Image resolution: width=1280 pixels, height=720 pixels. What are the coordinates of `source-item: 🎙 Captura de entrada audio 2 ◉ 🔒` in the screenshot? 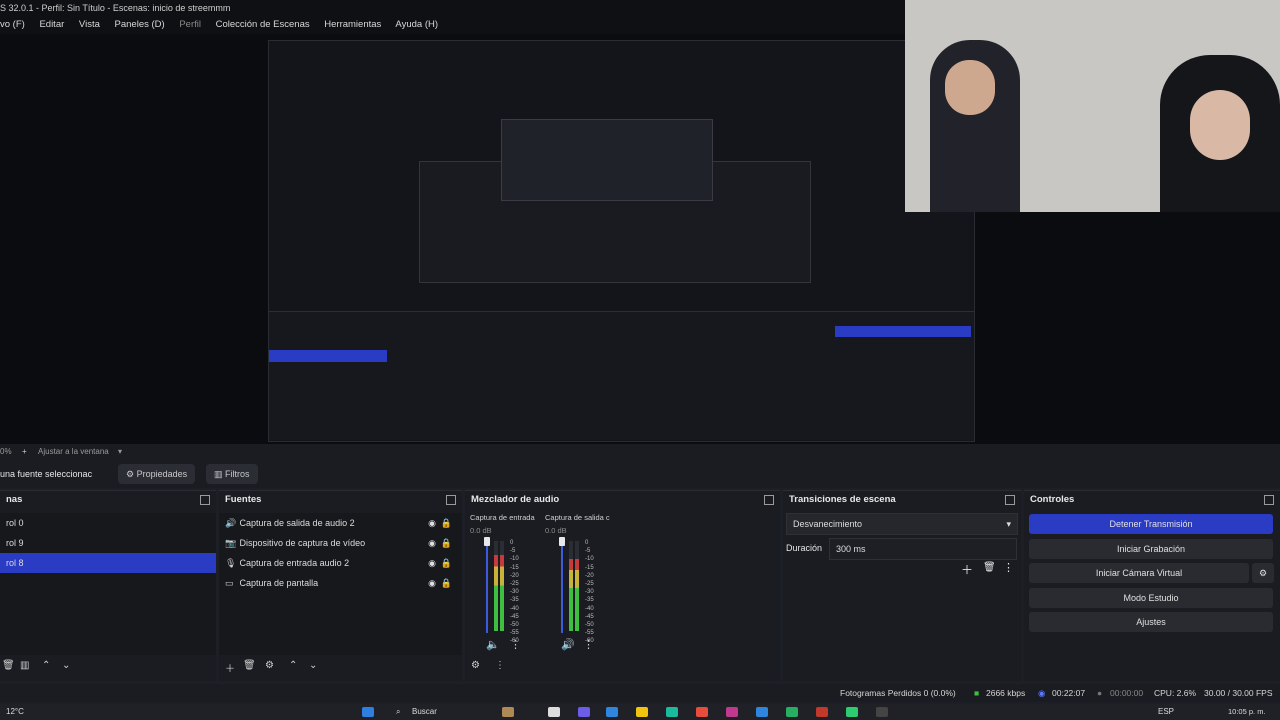 It's located at (340, 563).